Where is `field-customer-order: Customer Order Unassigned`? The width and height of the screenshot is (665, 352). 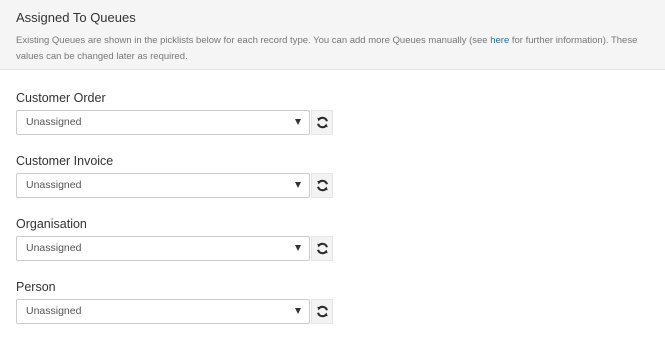
field-customer-order: Customer Order Unassigned is located at coordinates (174, 112).